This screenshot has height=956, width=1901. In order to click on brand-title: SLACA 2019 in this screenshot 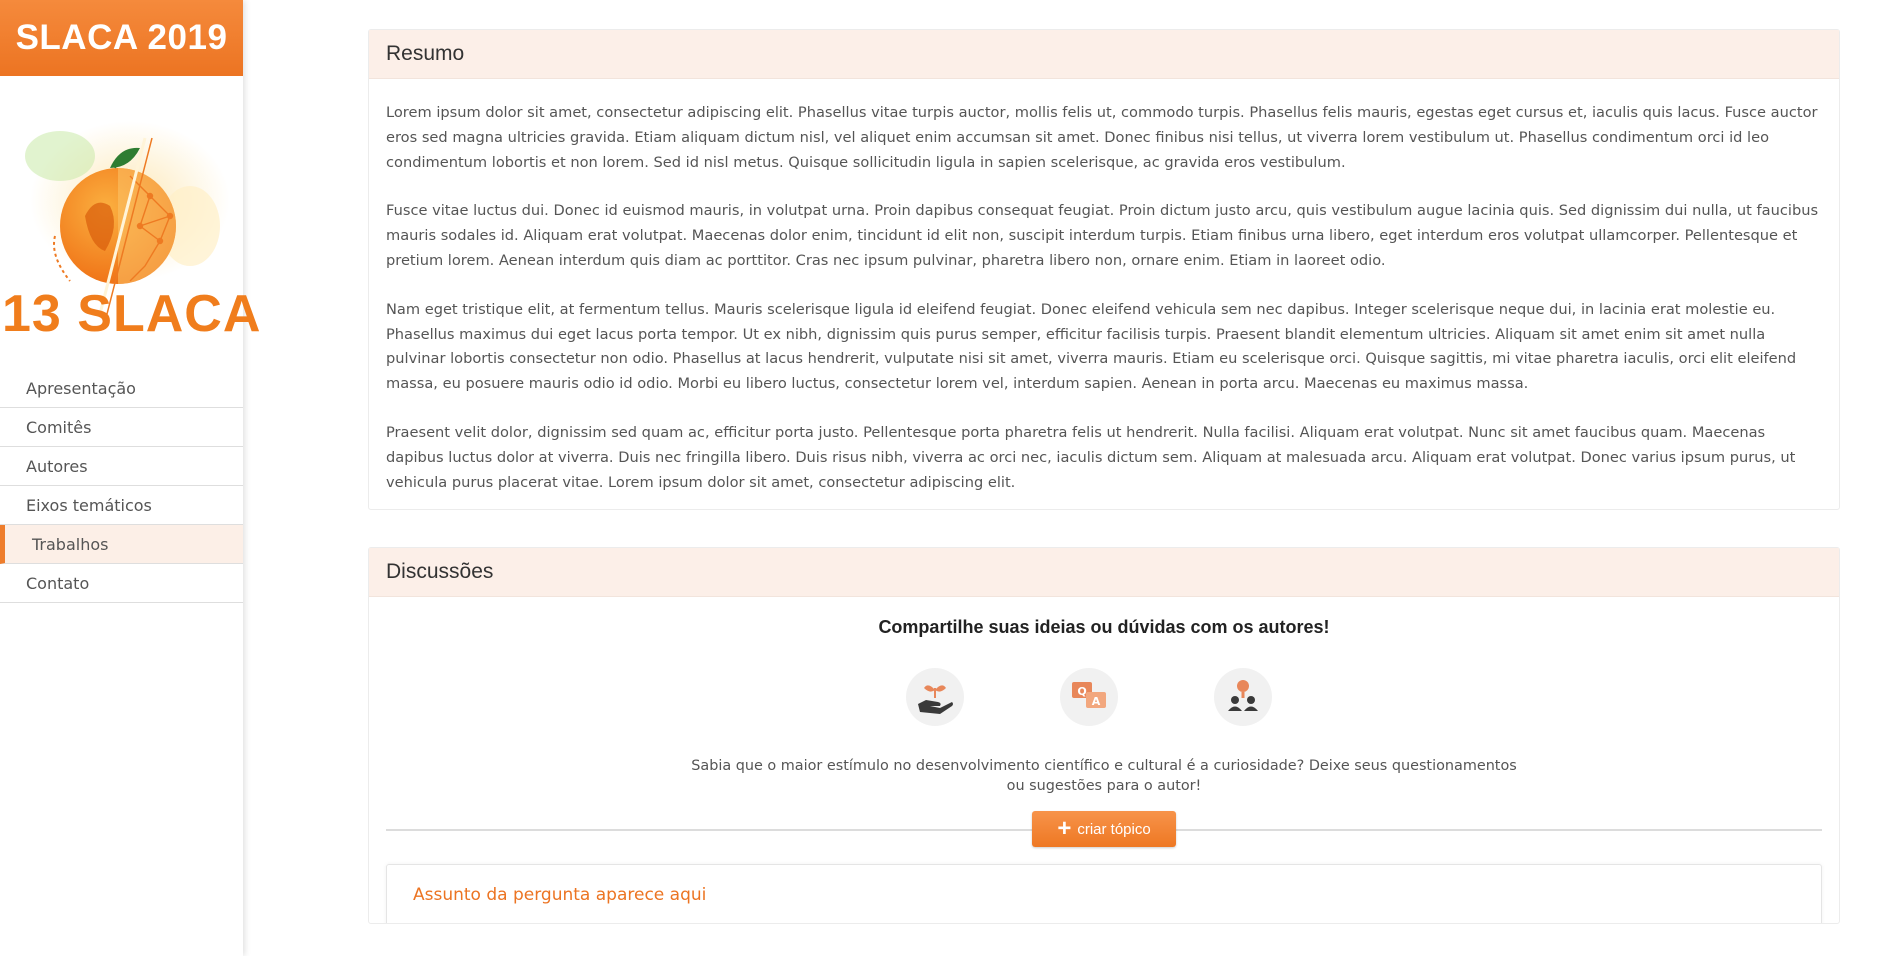, I will do `click(121, 37)`.